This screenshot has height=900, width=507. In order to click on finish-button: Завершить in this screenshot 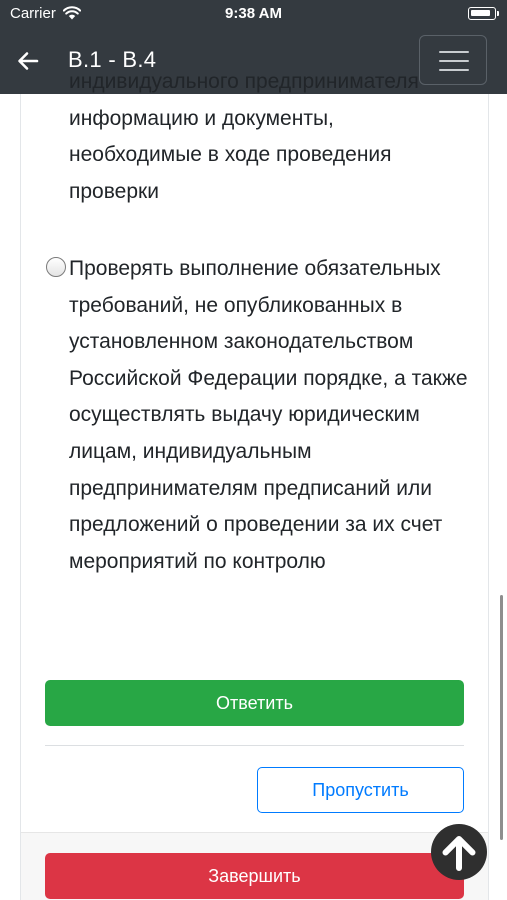, I will do `click(254, 876)`.